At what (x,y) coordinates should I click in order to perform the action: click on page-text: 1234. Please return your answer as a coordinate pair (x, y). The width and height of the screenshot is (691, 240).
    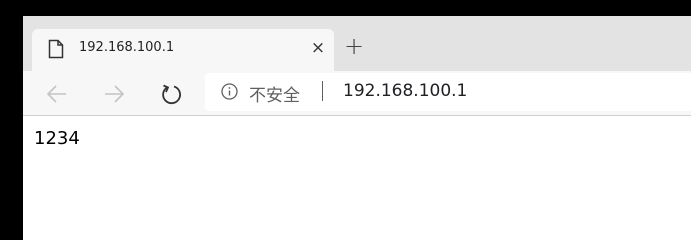
    Looking at the image, I should click on (57, 138).